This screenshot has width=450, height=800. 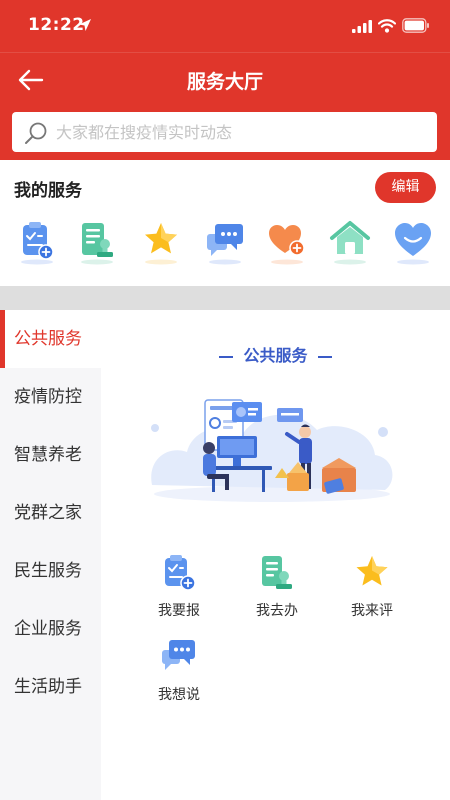 What do you see at coordinates (372, 589) in the screenshot?
I see `service-evaluate: 我来评` at bounding box center [372, 589].